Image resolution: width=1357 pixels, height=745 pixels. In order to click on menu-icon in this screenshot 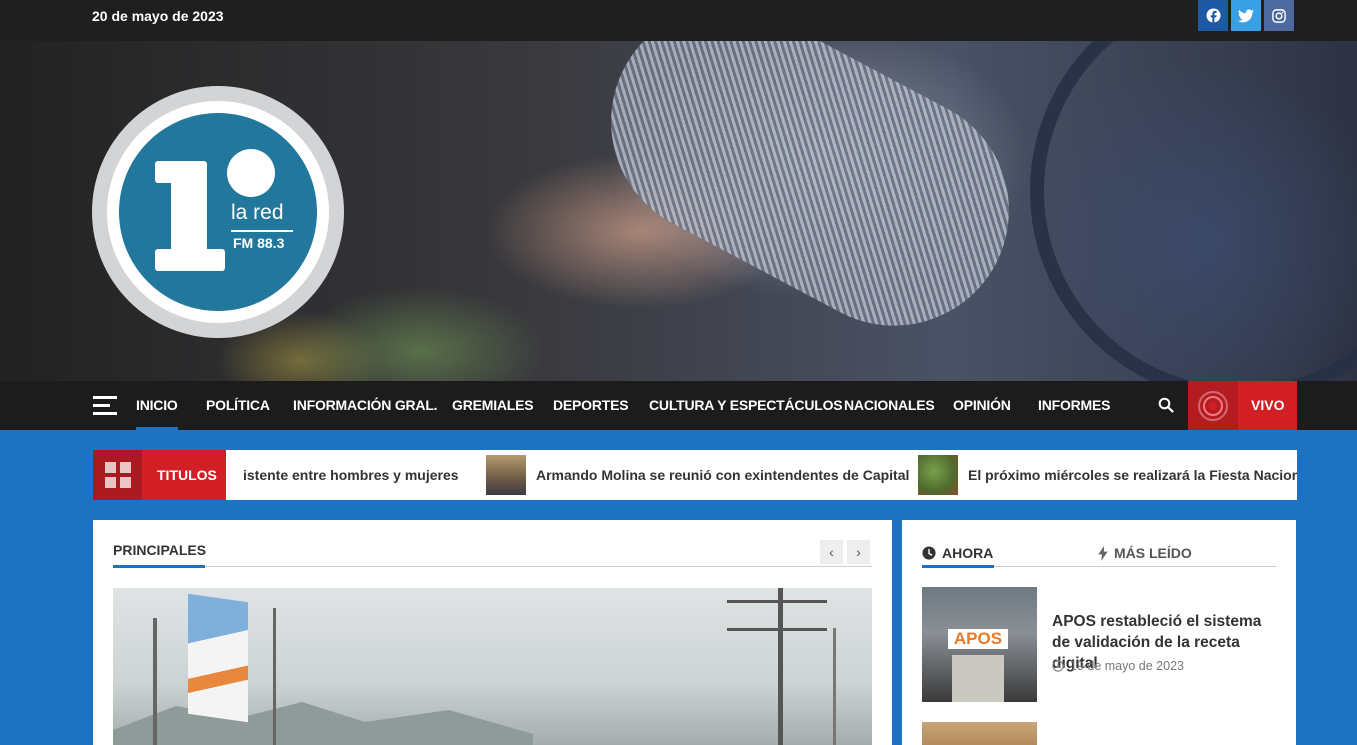, I will do `click(105, 406)`.